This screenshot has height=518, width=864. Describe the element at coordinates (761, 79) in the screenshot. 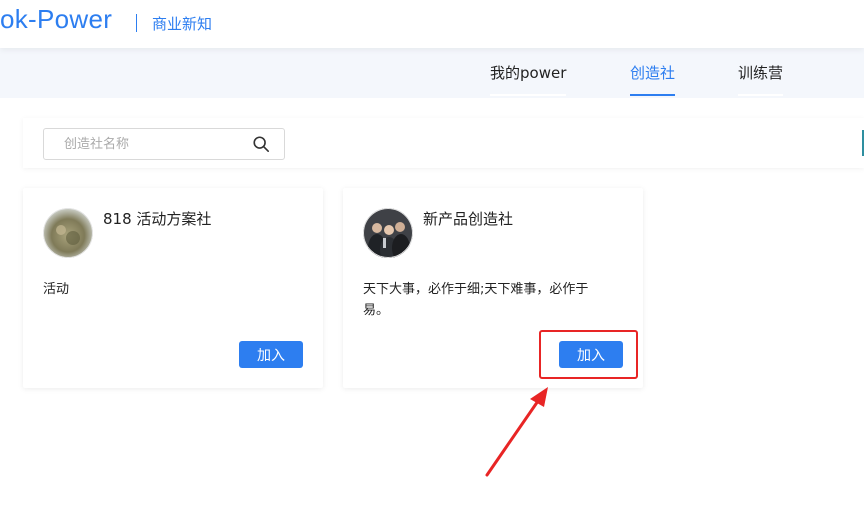

I see `tab-training-camp: 训练营` at that location.